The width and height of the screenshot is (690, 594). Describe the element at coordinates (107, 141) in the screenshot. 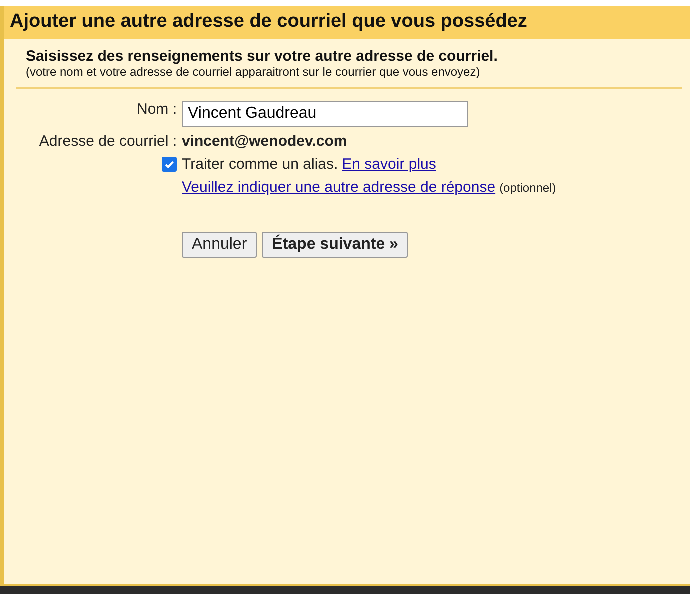

I see `email-label: Adresse de courriel :` at that location.